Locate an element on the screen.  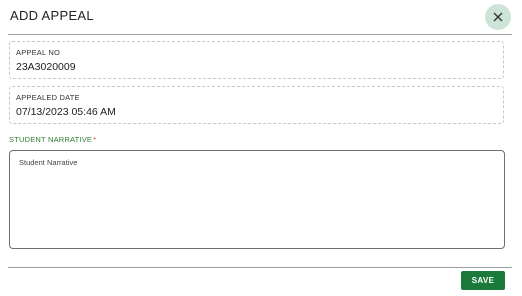
required-marker: * is located at coordinates (95, 139).